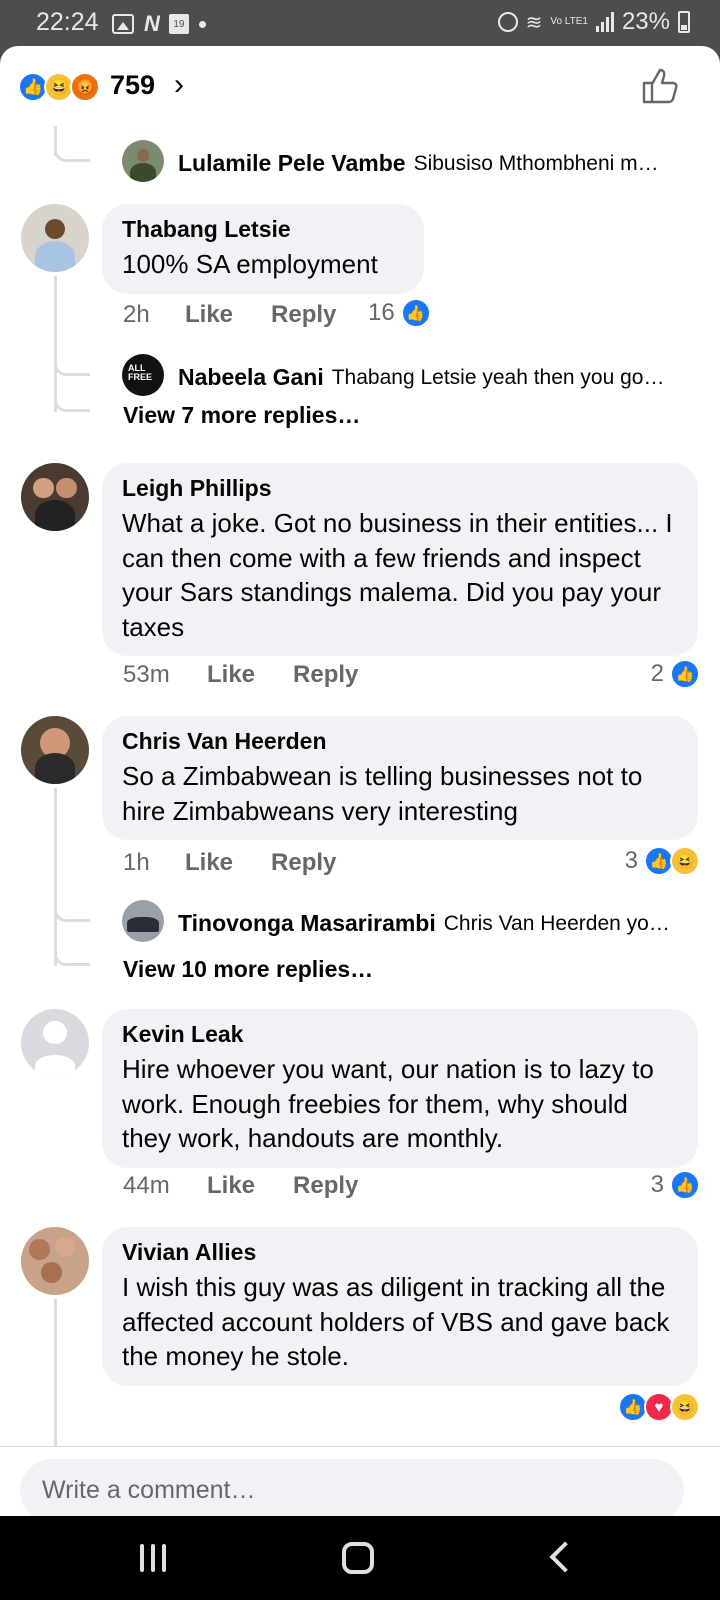 This screenshot has width=720, height=1600. I want to click on comment-reactions: 16 👍, so click(399, 313).